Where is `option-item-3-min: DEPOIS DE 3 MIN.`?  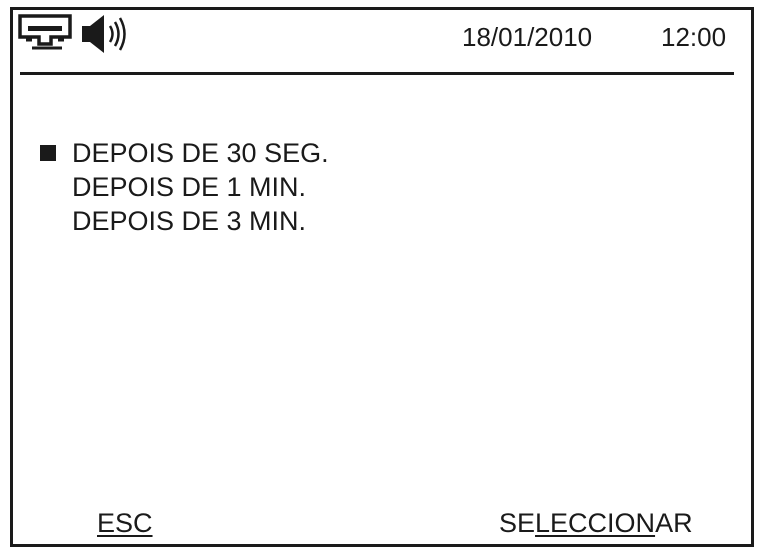
option-item-3-min: DEPOIS DE 3 MIN. is located at coordinates (184, 221).